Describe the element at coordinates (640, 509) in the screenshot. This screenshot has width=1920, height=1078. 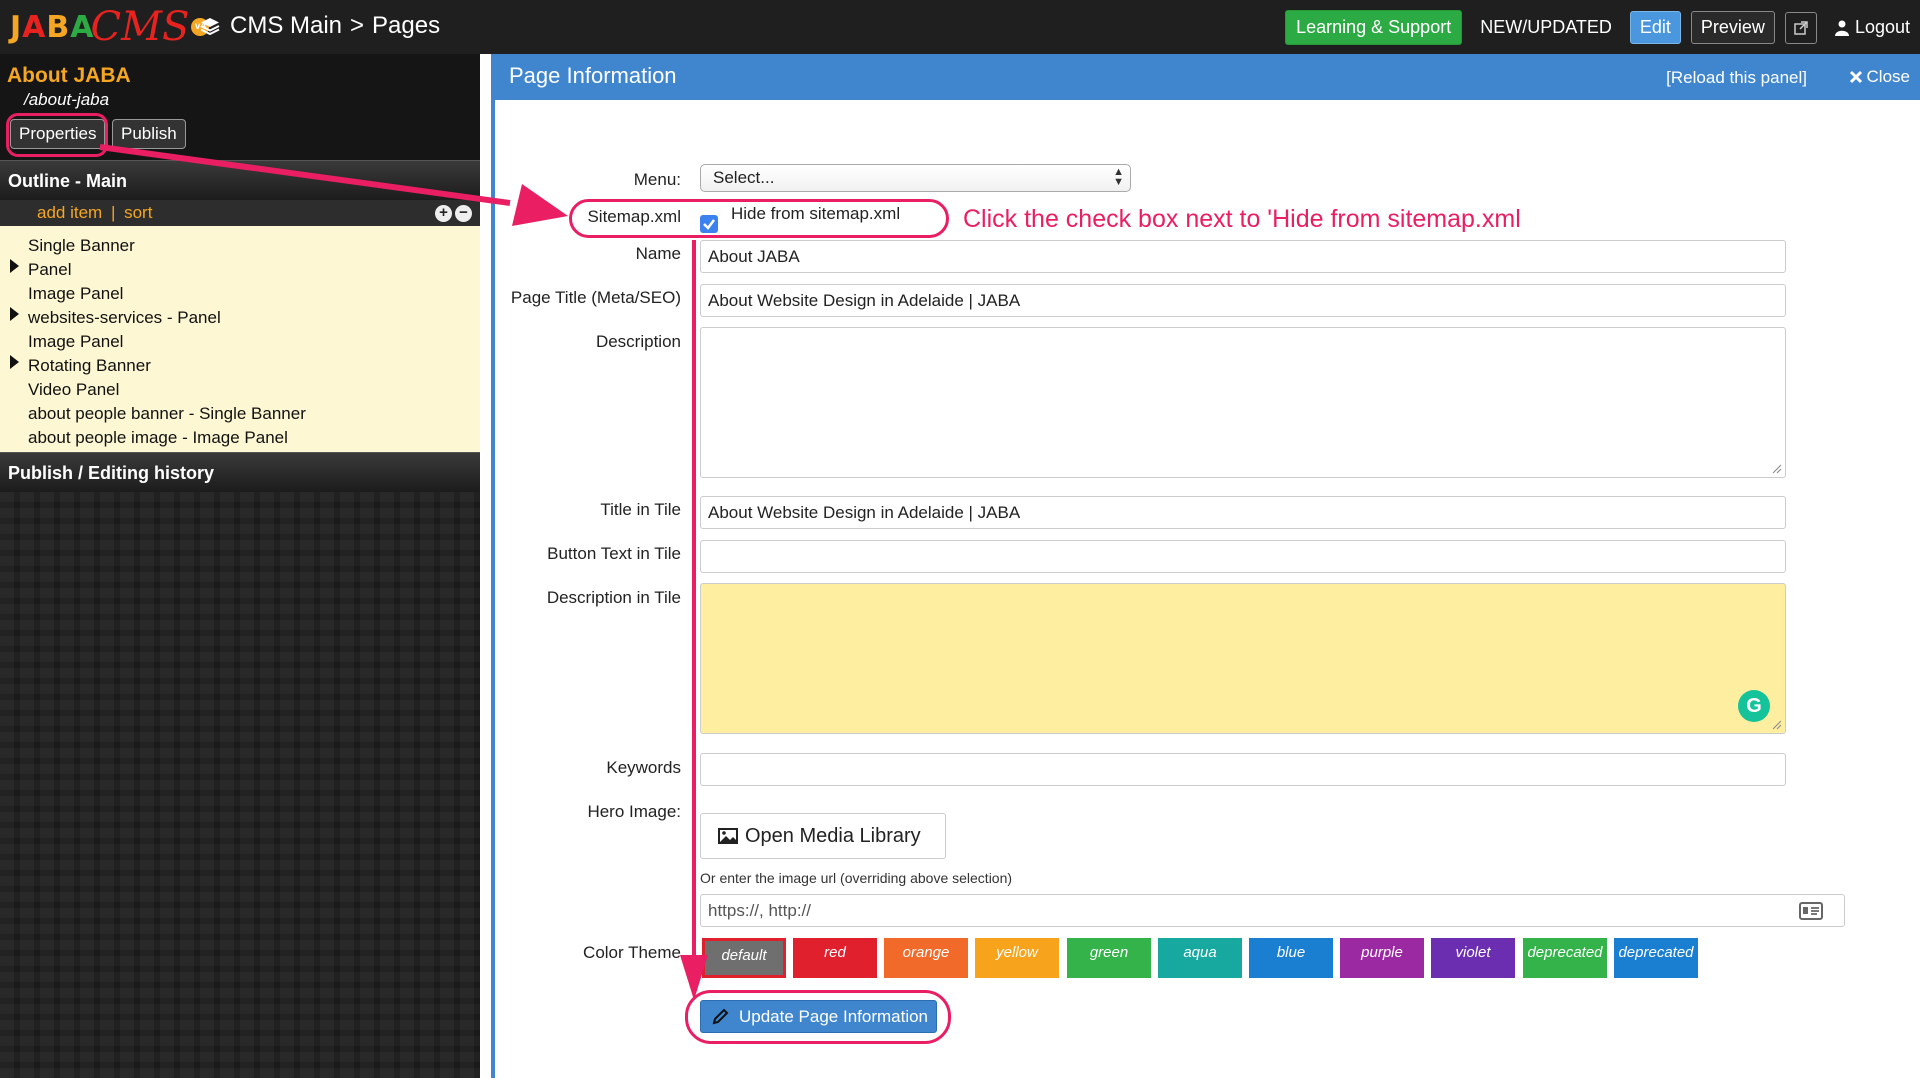
I see `title-in-tile-label: Title in Tile` at that location.